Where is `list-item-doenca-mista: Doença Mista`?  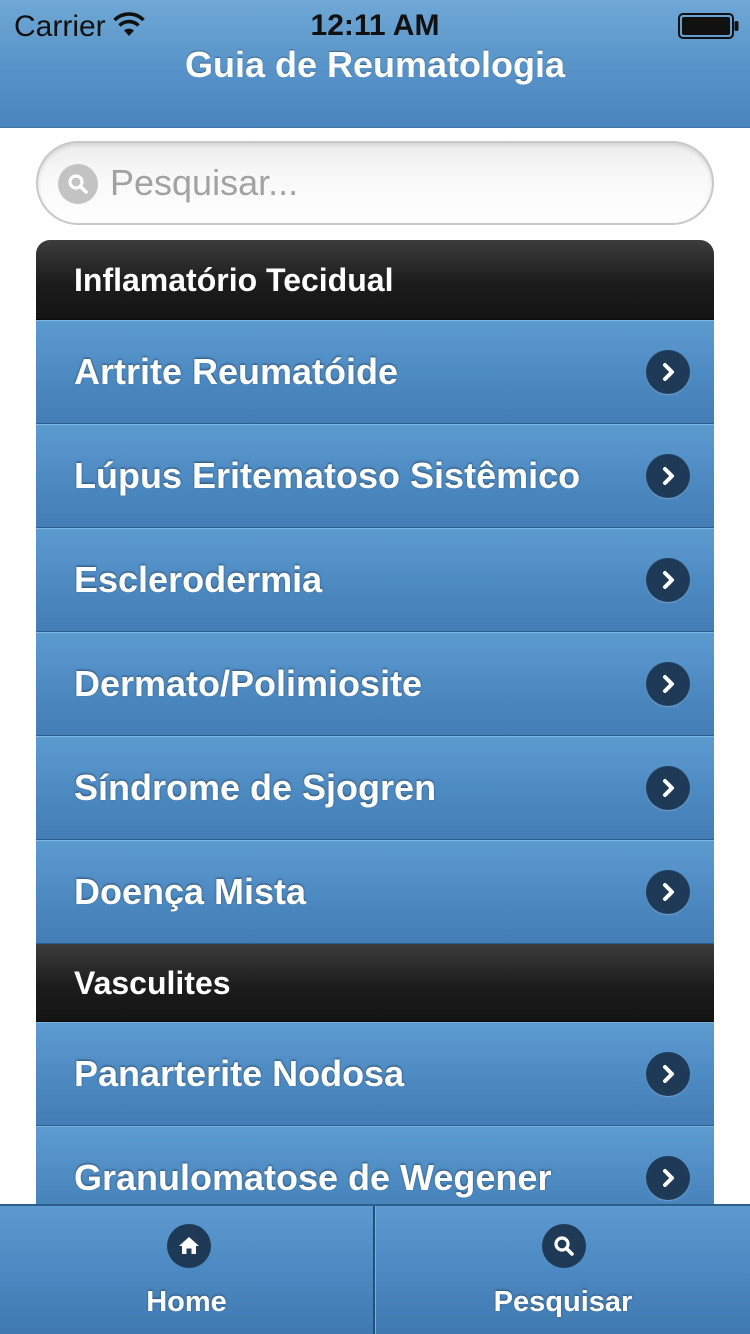 list-item-doenca-mista: Doença Mista is located at coordinates (375, 892).